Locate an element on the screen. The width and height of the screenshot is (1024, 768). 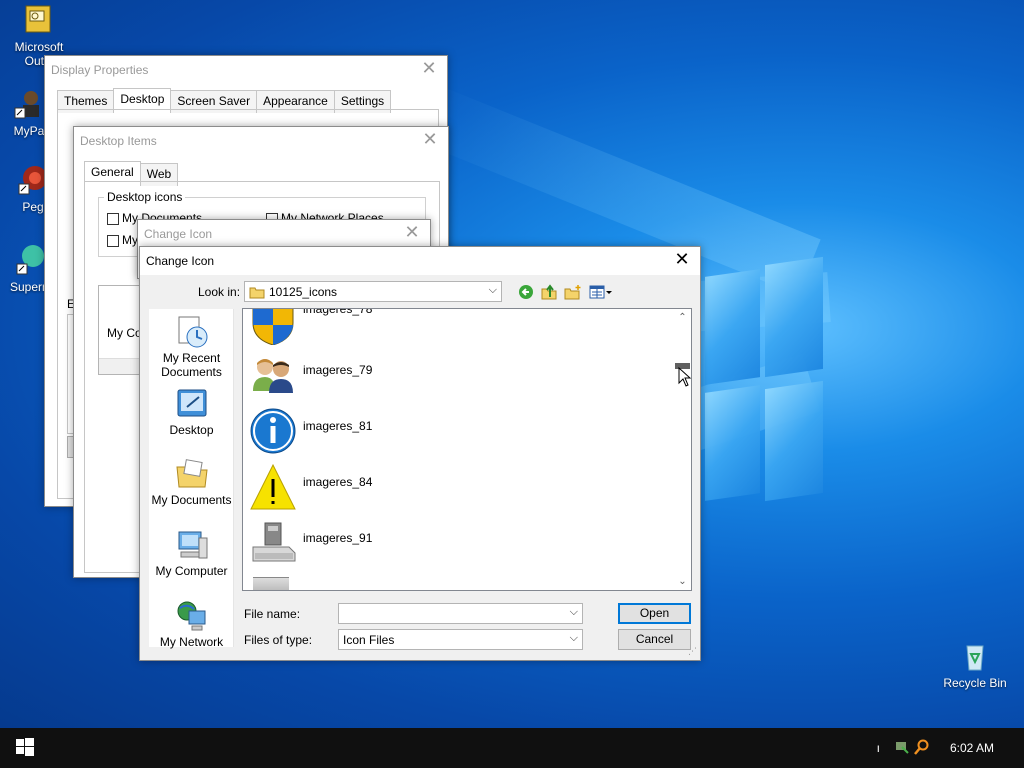
recycle-bin-icon is located at coordinates (975, 656).